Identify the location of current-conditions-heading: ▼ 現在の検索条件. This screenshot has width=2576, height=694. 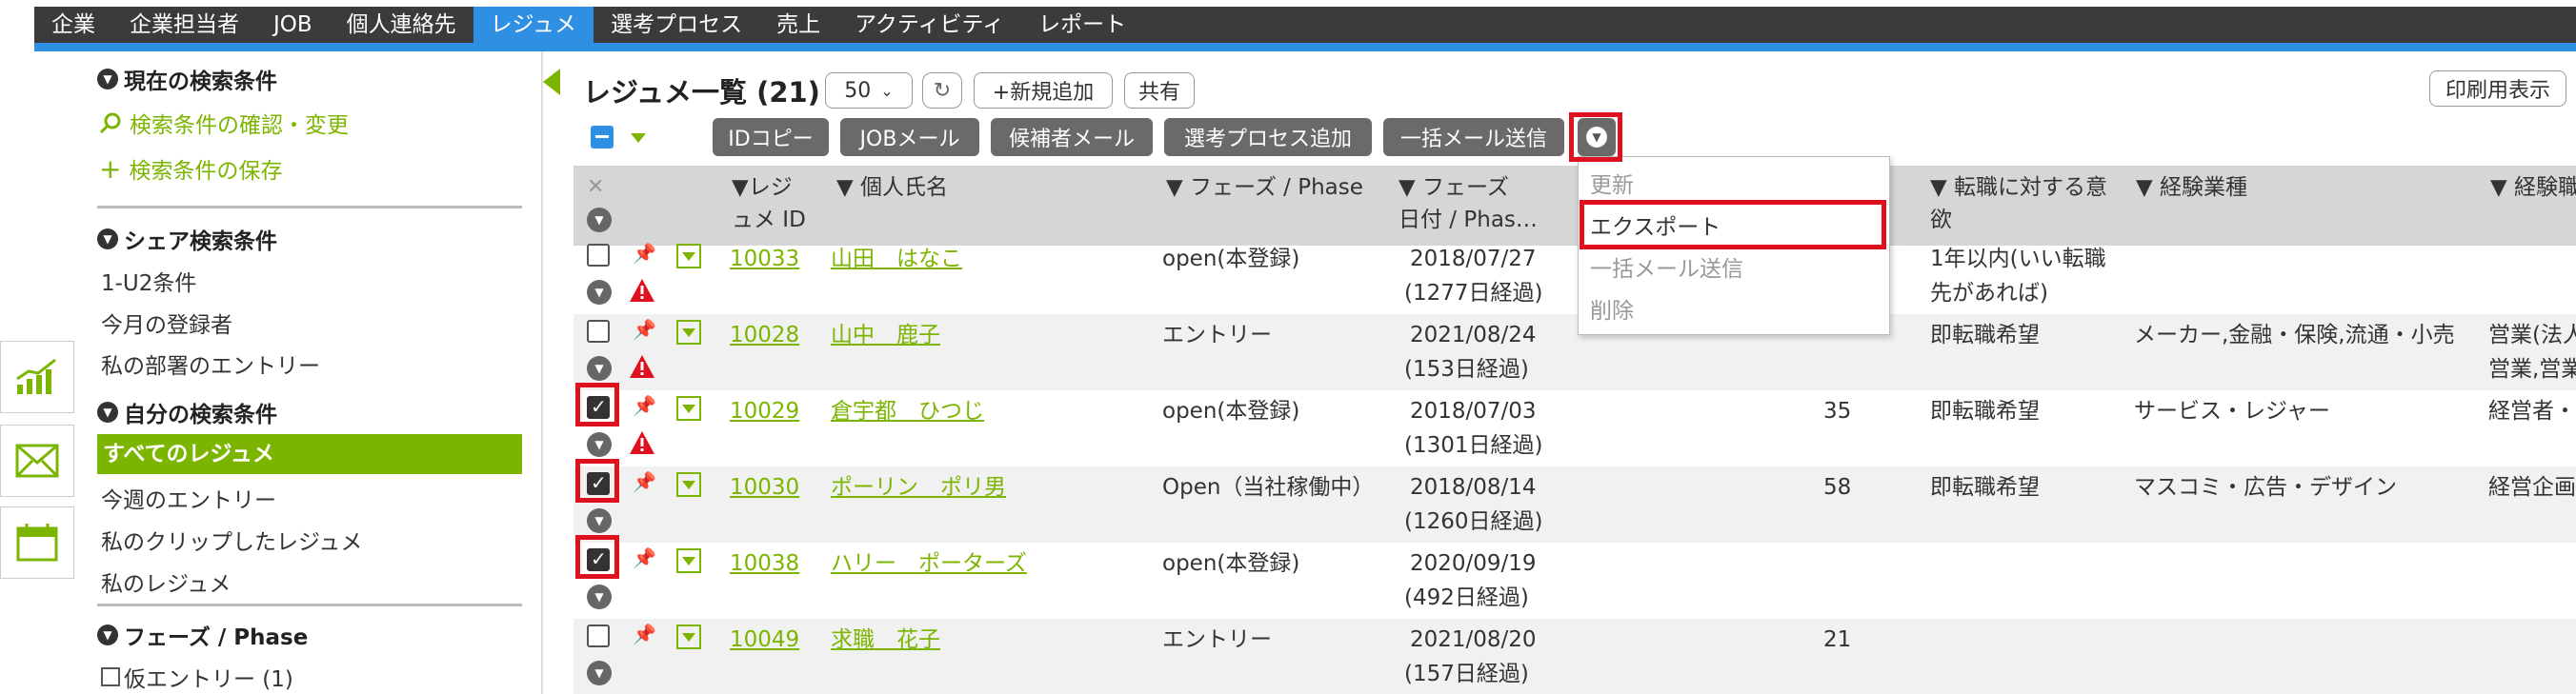
(187, 79).